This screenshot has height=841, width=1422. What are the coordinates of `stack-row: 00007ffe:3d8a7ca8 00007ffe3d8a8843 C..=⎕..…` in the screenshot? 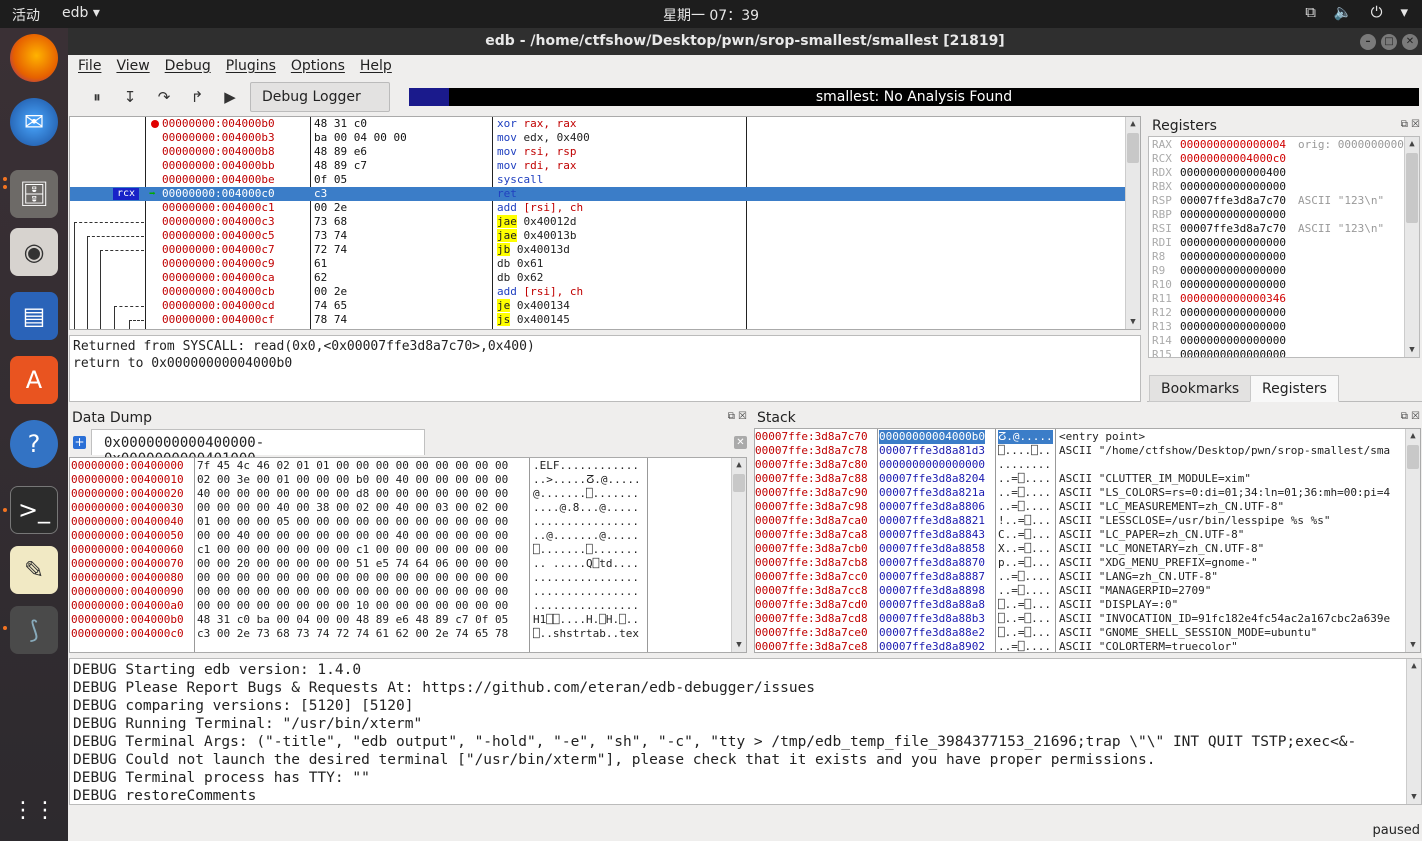 It's located at (1081, 535).